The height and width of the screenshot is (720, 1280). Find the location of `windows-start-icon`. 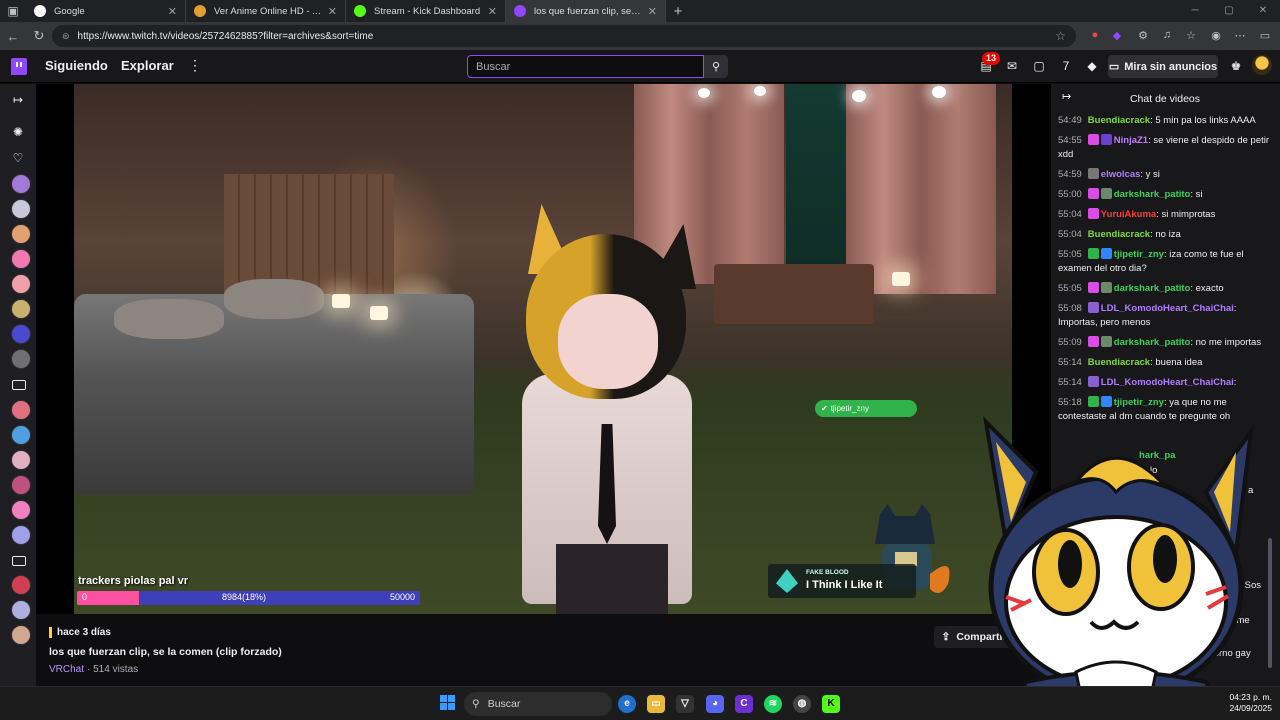

windows-start-icon is located at coordinates (448, 703).